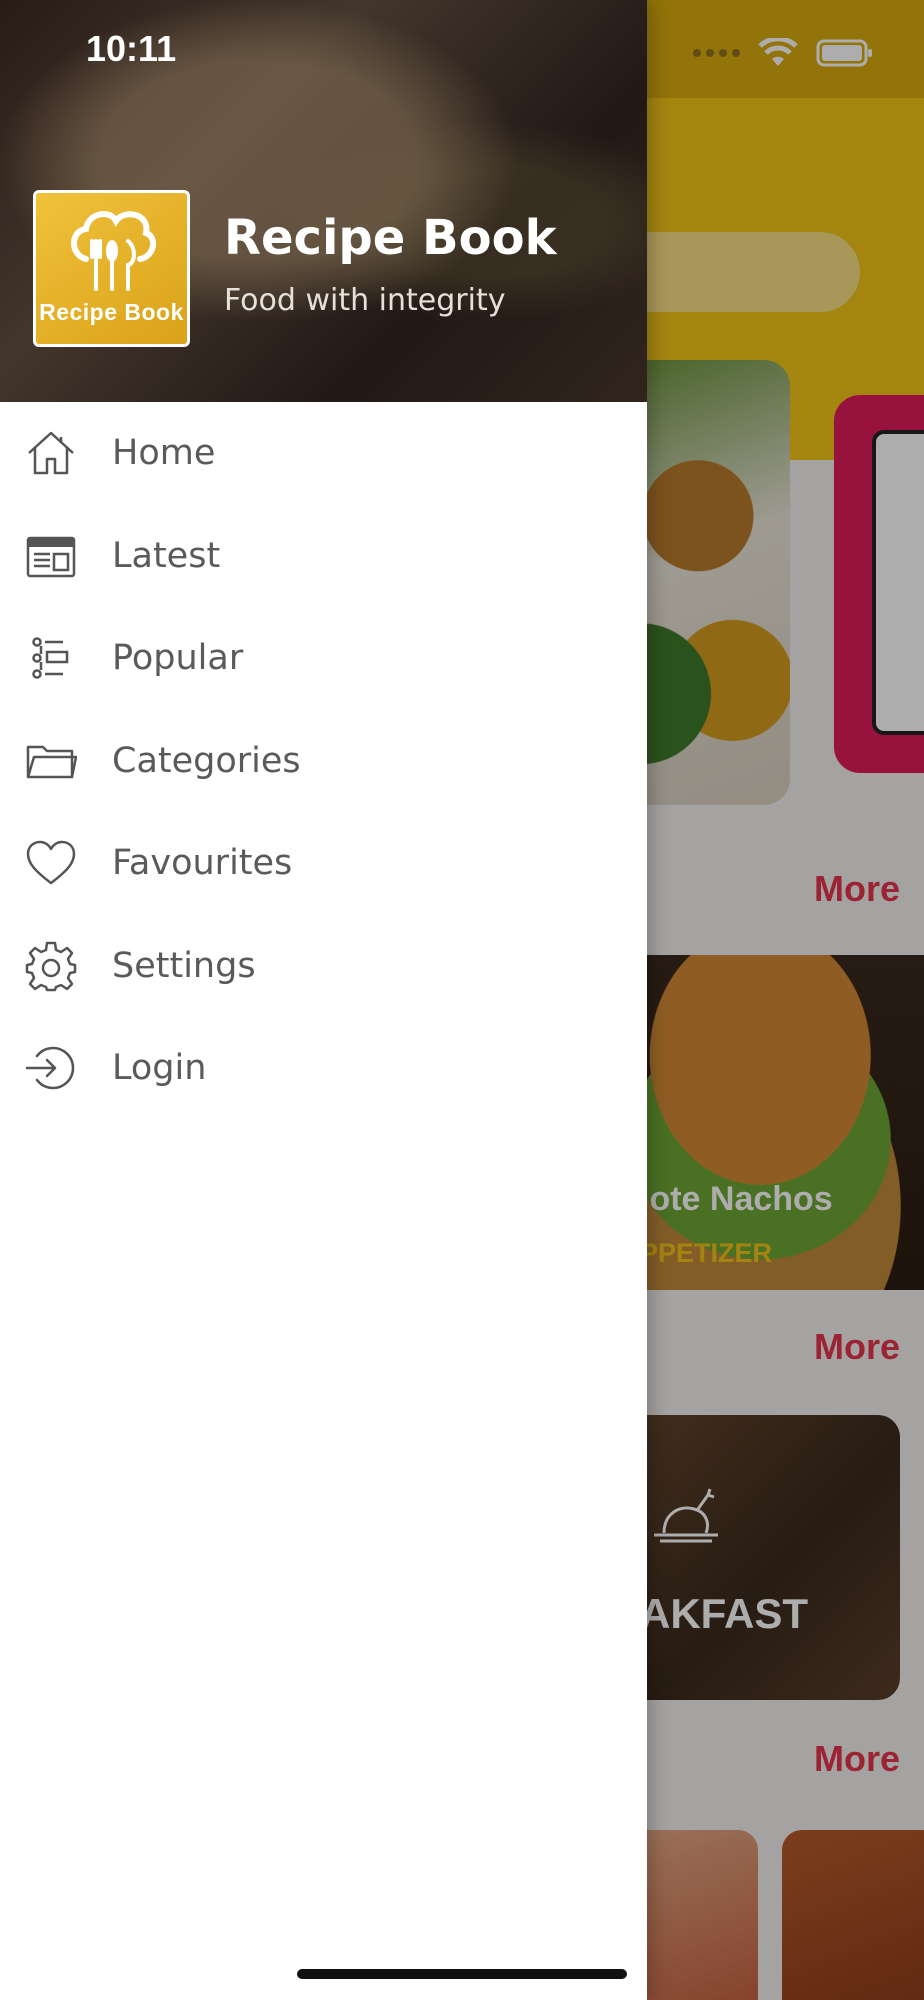 This screenshot has width=924, height=2000. Describe the element at coordinates (323, 1068) in the screenshot. I see `menu-item-login: Login` at that location.